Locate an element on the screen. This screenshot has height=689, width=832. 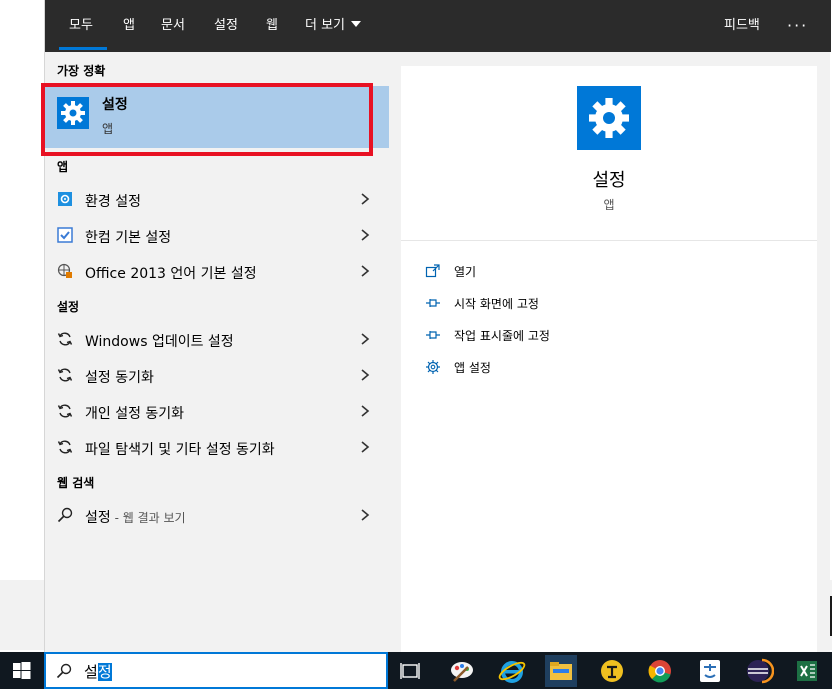
task-view-icon is located at coordinates (410, 671).